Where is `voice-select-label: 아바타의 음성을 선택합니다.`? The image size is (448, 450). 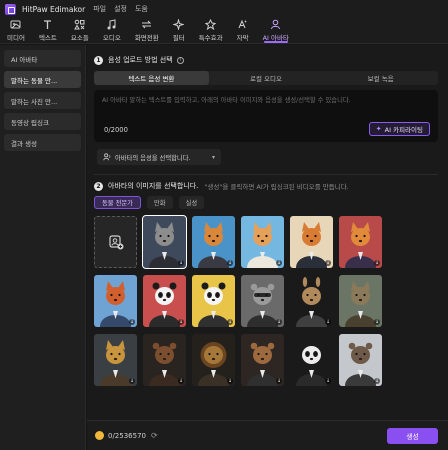 voice-select-label: 아바타의 음성을 선택합니다. is located at coordinates (153, 158).